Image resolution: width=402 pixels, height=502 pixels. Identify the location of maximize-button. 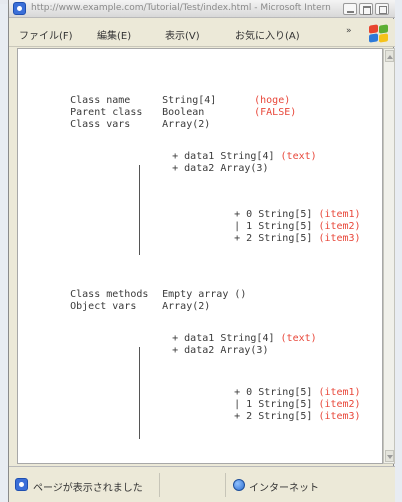
(366, 9).